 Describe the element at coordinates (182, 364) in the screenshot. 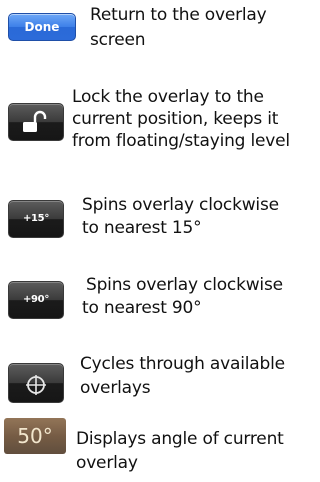

I see `cycle-description-line-1: Cycles through available` at that location.